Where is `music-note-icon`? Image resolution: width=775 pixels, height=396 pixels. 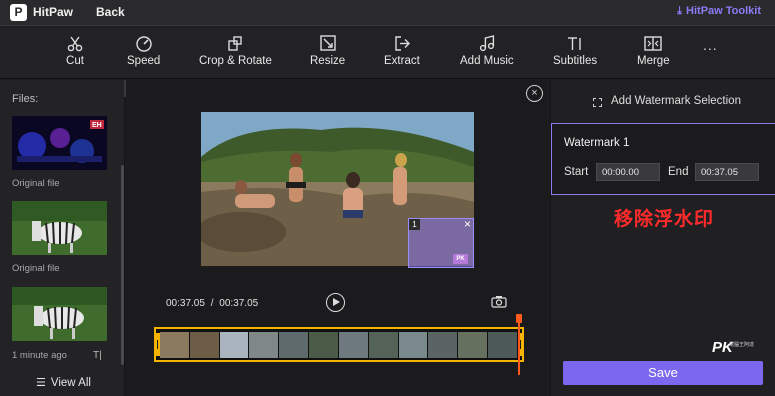
music-note-icon is located at coordinates (486, 43).